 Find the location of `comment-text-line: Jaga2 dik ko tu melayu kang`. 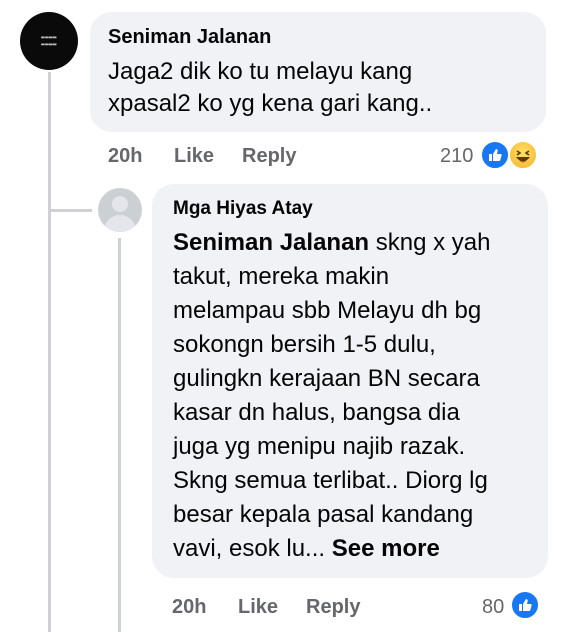

comment-text-line: Jaga2 dik ko tu melayu kang is located at coordinates (260, 71).